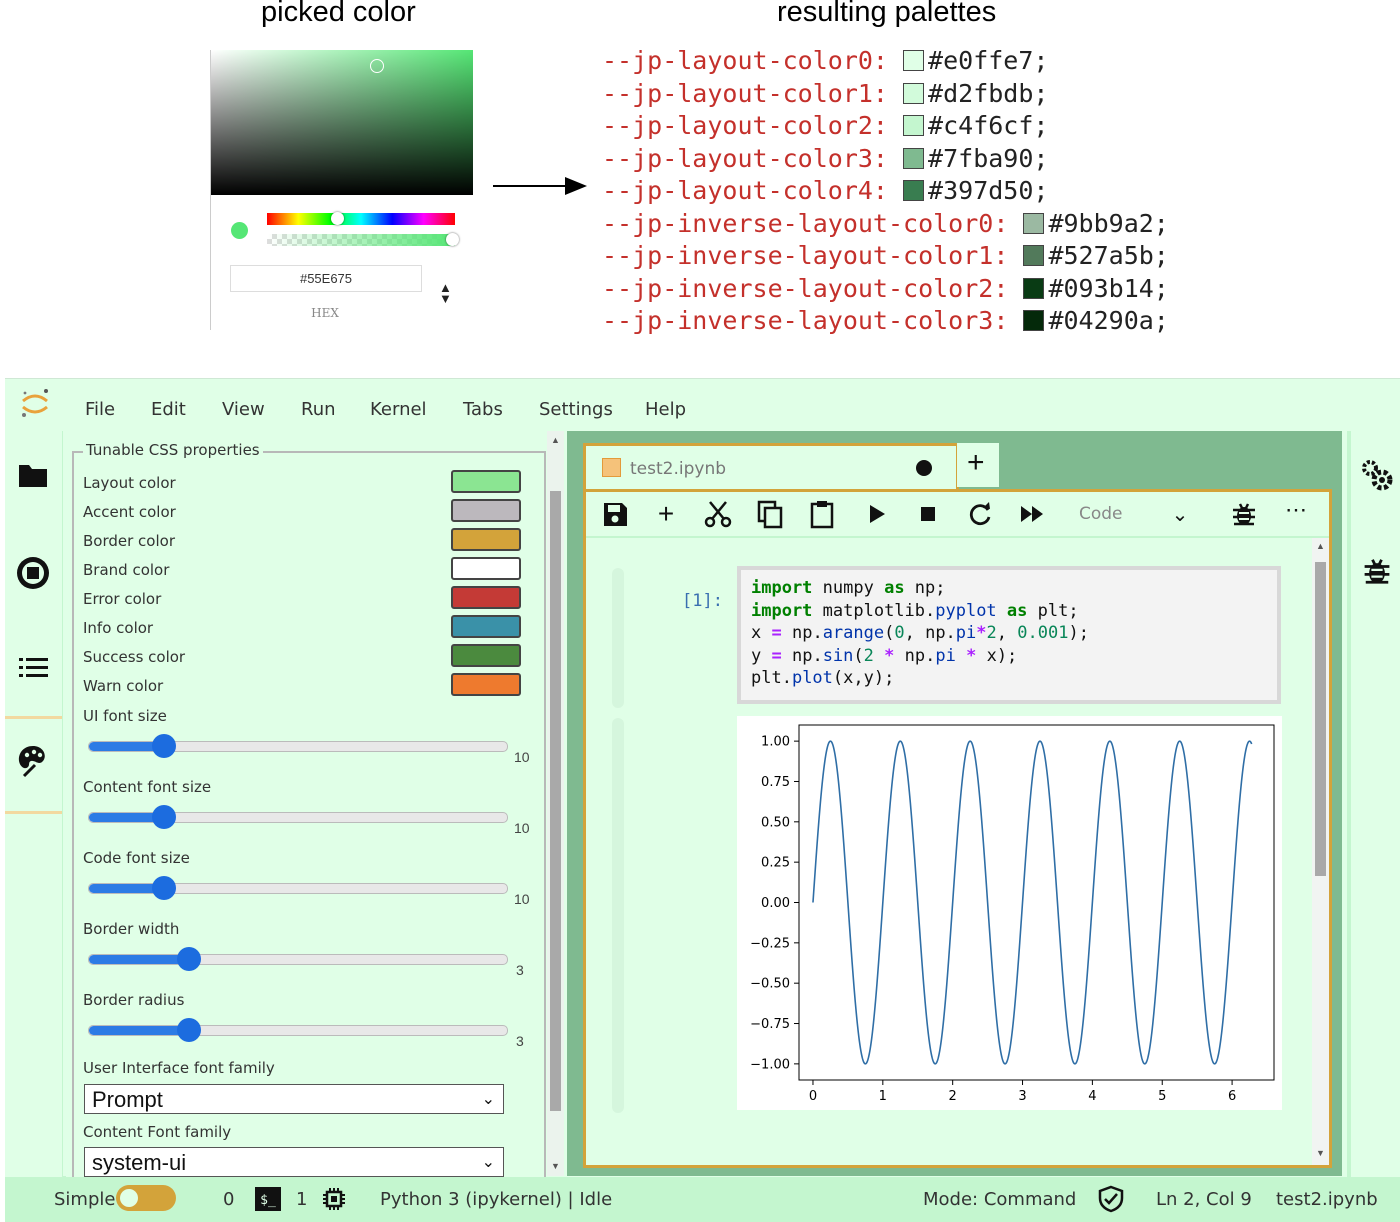 This screenshot has height=1222, width=1400. Describe the element at coordinates (168, 409) in the screenshot. I see `menu-edit: Edit` at that location.